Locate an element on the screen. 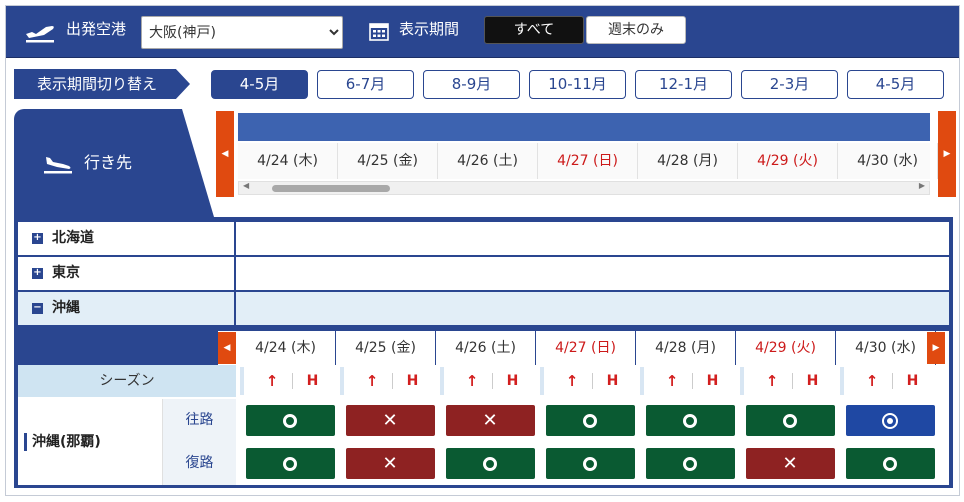 Image resolution: width=964 pixels, height=502 pixels. region-row-tokyo: + 東京 is located at coordinates (483, 274).